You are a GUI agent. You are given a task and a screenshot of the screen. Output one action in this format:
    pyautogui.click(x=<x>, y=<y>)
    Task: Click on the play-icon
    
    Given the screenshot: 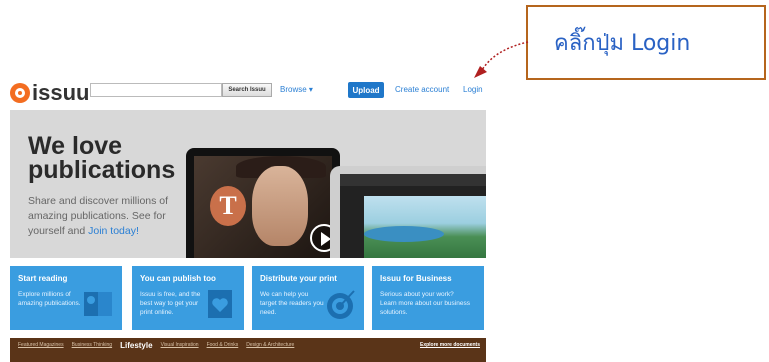 What is the action you would take?
    pyautogui.click(x=321, y=238)
    